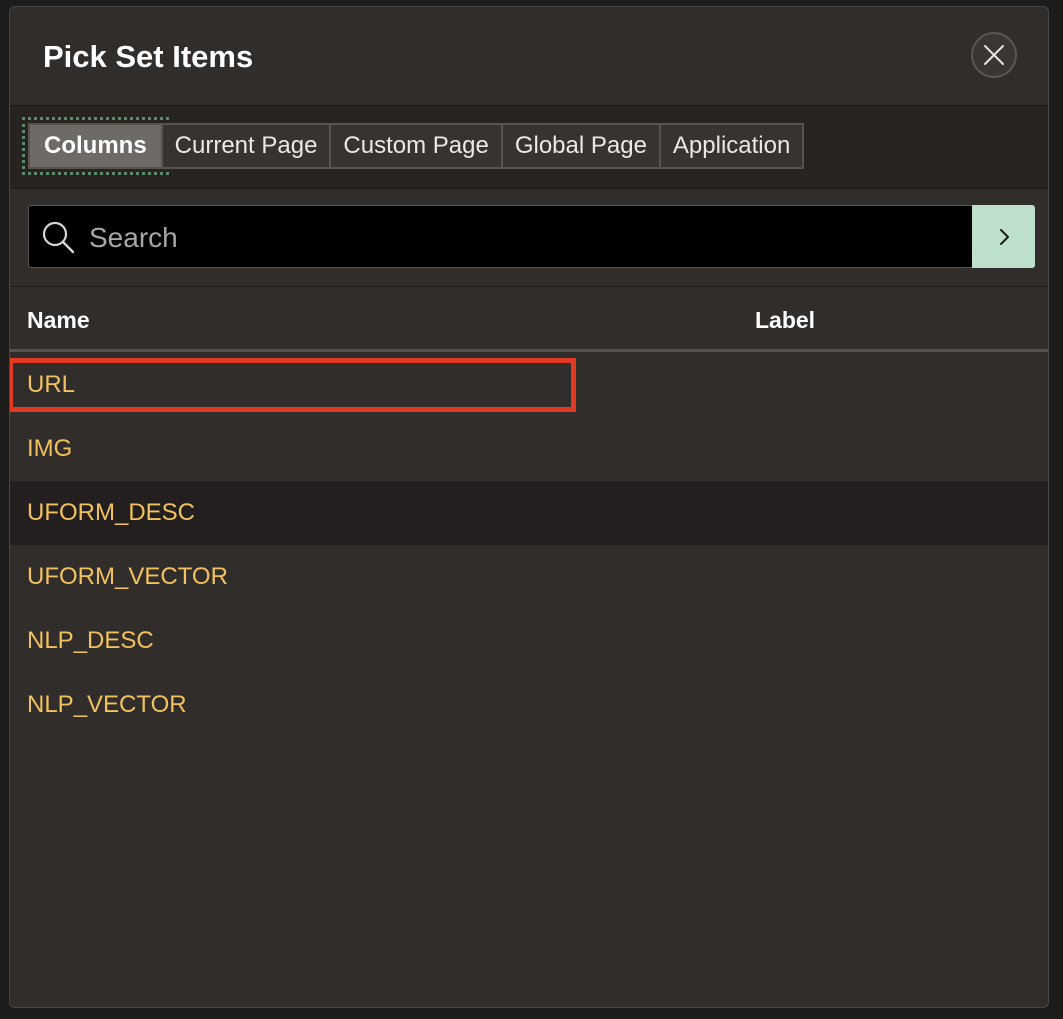 The height and width of the screenshot is (1019, 1063). I want to click on search-go-button, so click(1003, 236).